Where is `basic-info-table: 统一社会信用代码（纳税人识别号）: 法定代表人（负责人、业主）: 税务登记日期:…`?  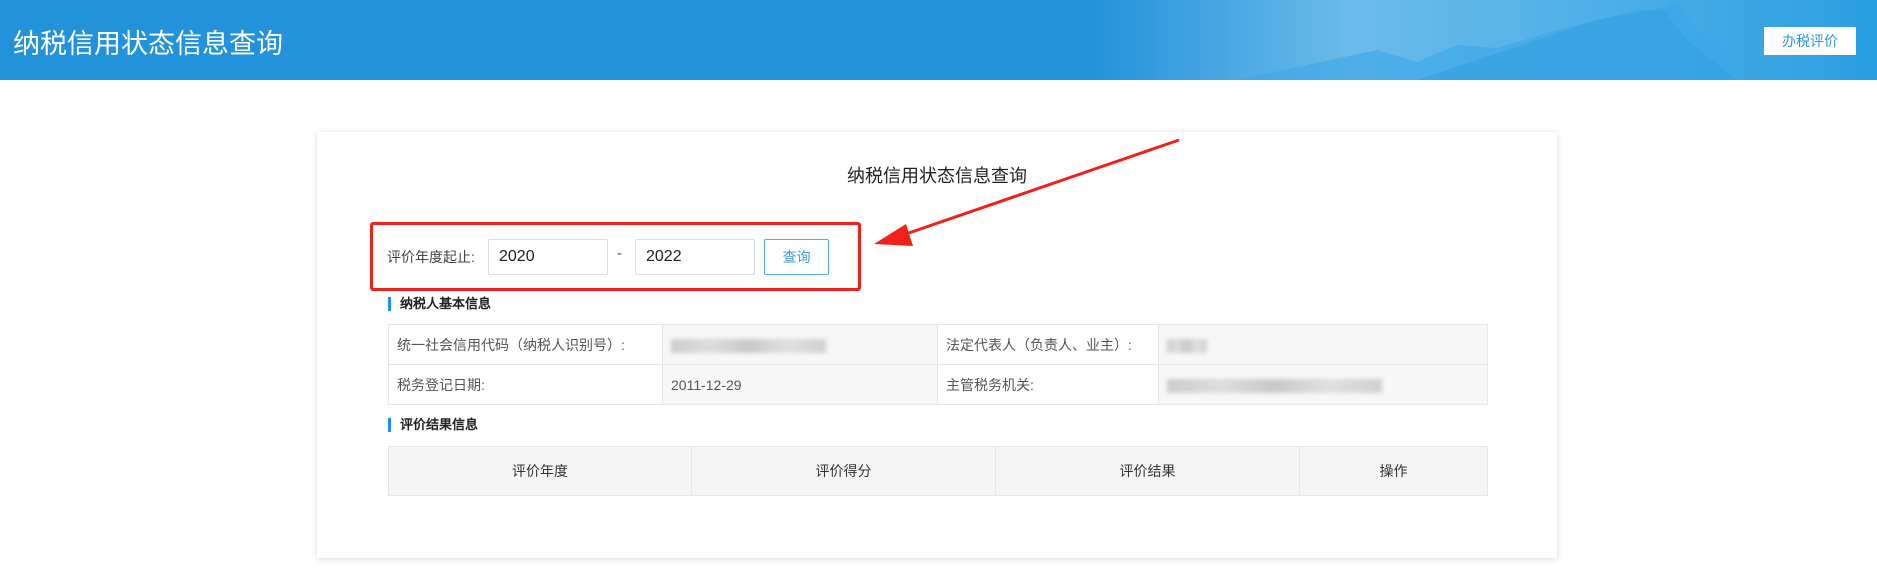
basic-info-table: 统一社会信用代码（纳税人识别号）: 法定代表人（负责人、业主）: 税务登记日期:… is located at coordinates (938, 364).